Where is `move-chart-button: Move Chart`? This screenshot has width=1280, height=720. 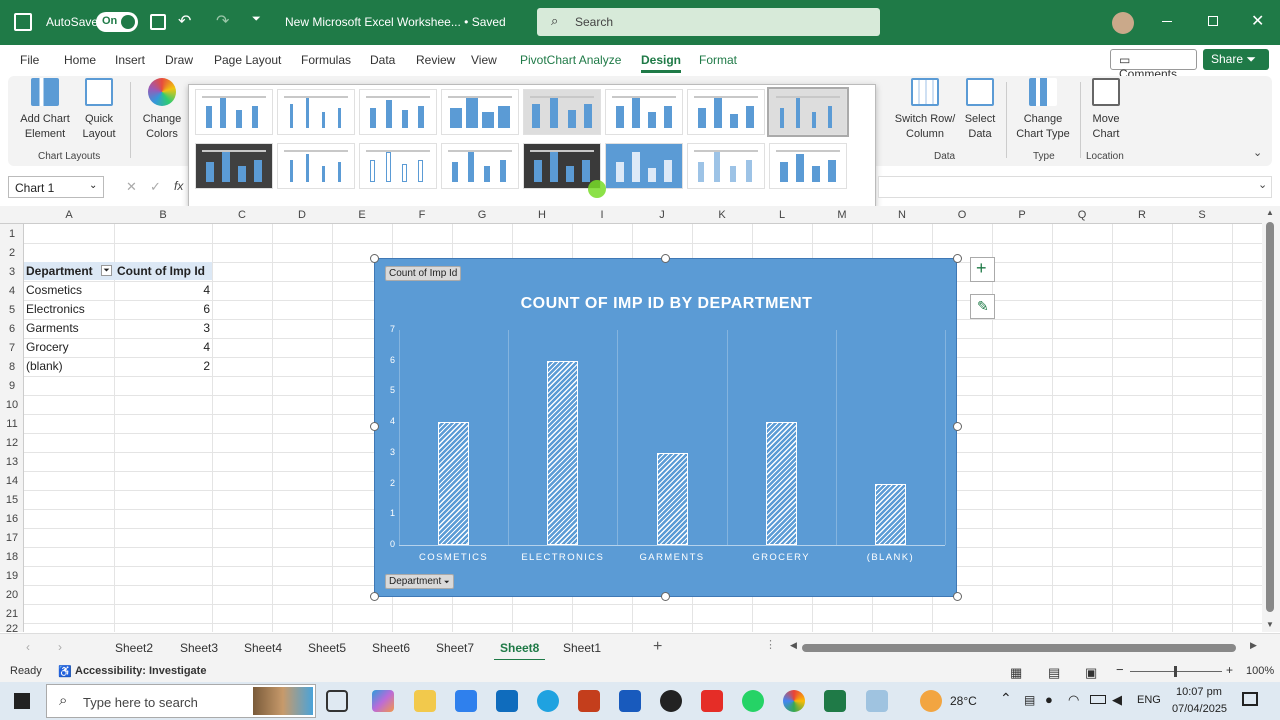 move-chart-button: Move Chart is located at coordinates (1106, 110).